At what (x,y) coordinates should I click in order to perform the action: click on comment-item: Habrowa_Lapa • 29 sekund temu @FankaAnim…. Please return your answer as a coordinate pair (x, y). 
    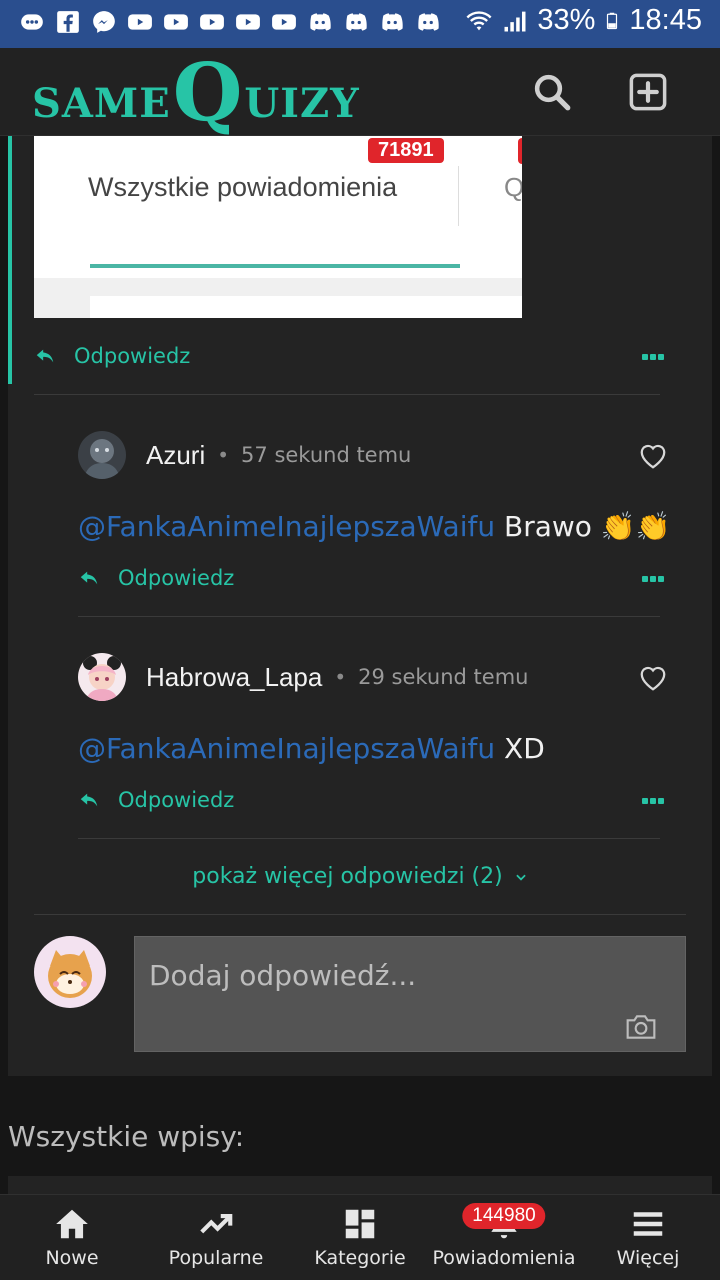
    Looking at the image, I should click on (378, 752).